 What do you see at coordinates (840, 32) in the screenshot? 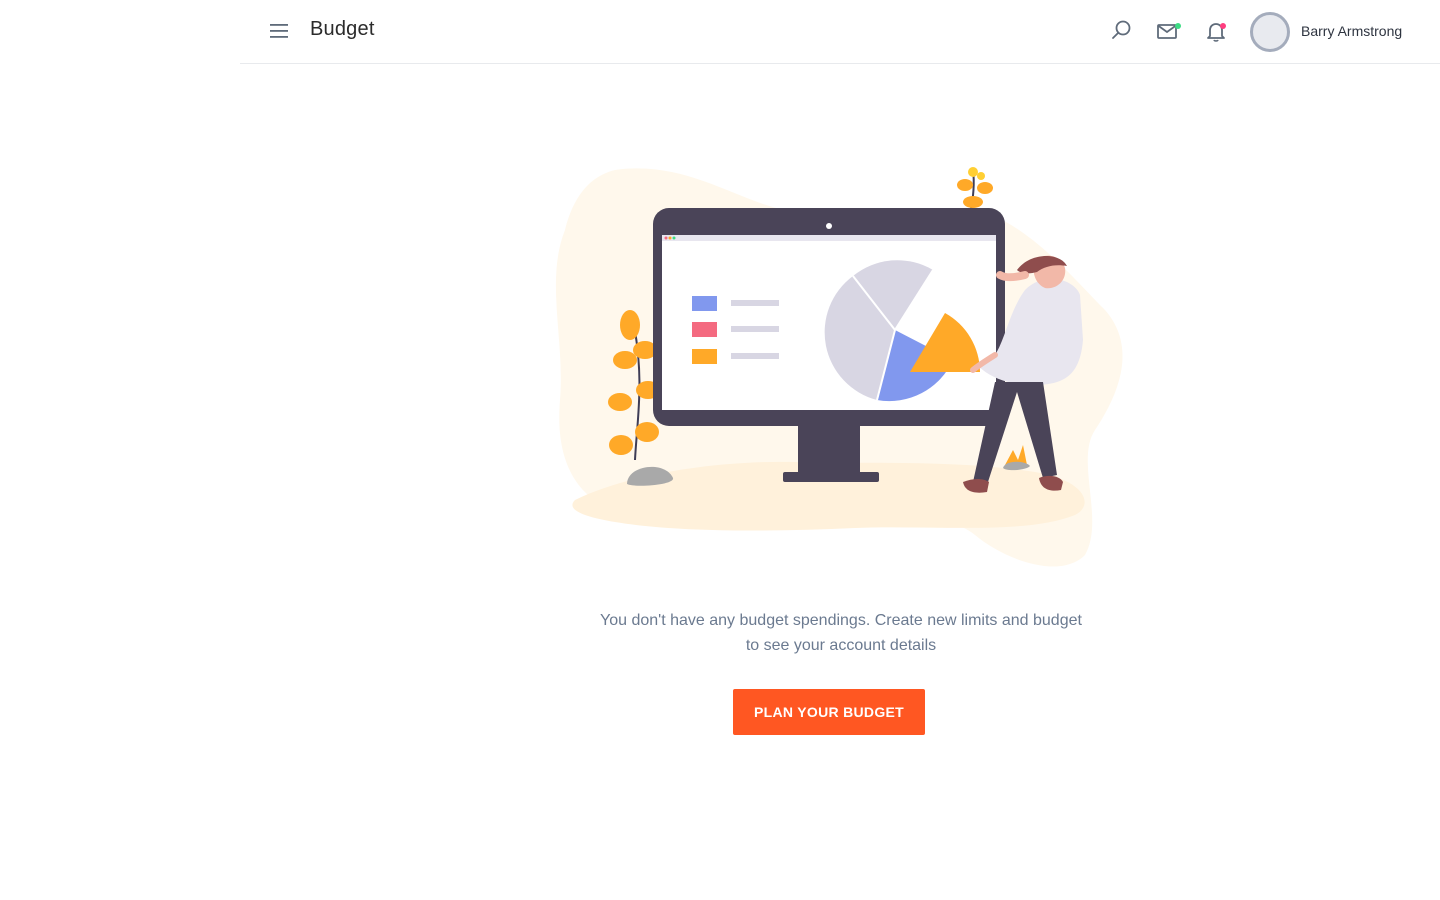
I see `top-bar: Budget Barry Armstrong` at bounding box center [840, 32].